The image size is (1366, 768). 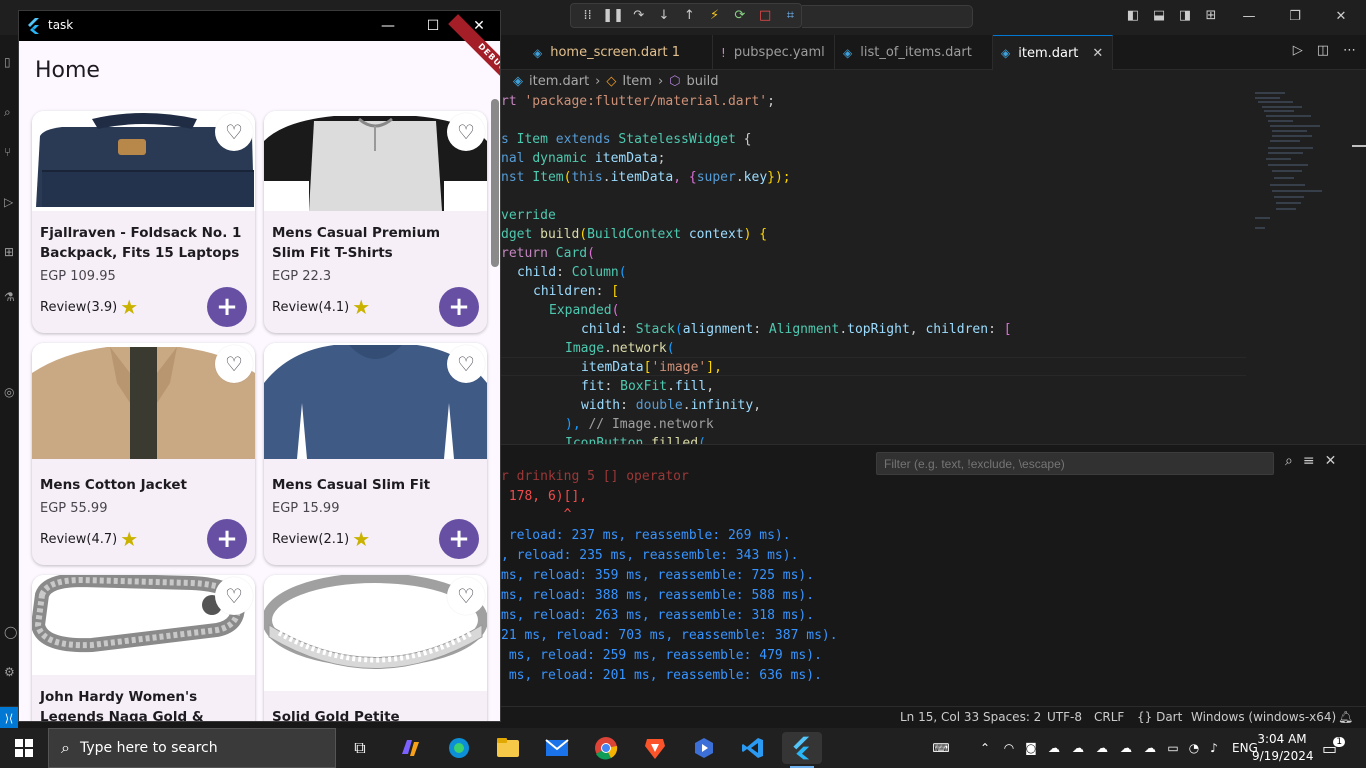 What do you see at coordinates (11, 153) in the screenshot?
I see `source-control-icon: ⑂` at bounding box center [11, 153].